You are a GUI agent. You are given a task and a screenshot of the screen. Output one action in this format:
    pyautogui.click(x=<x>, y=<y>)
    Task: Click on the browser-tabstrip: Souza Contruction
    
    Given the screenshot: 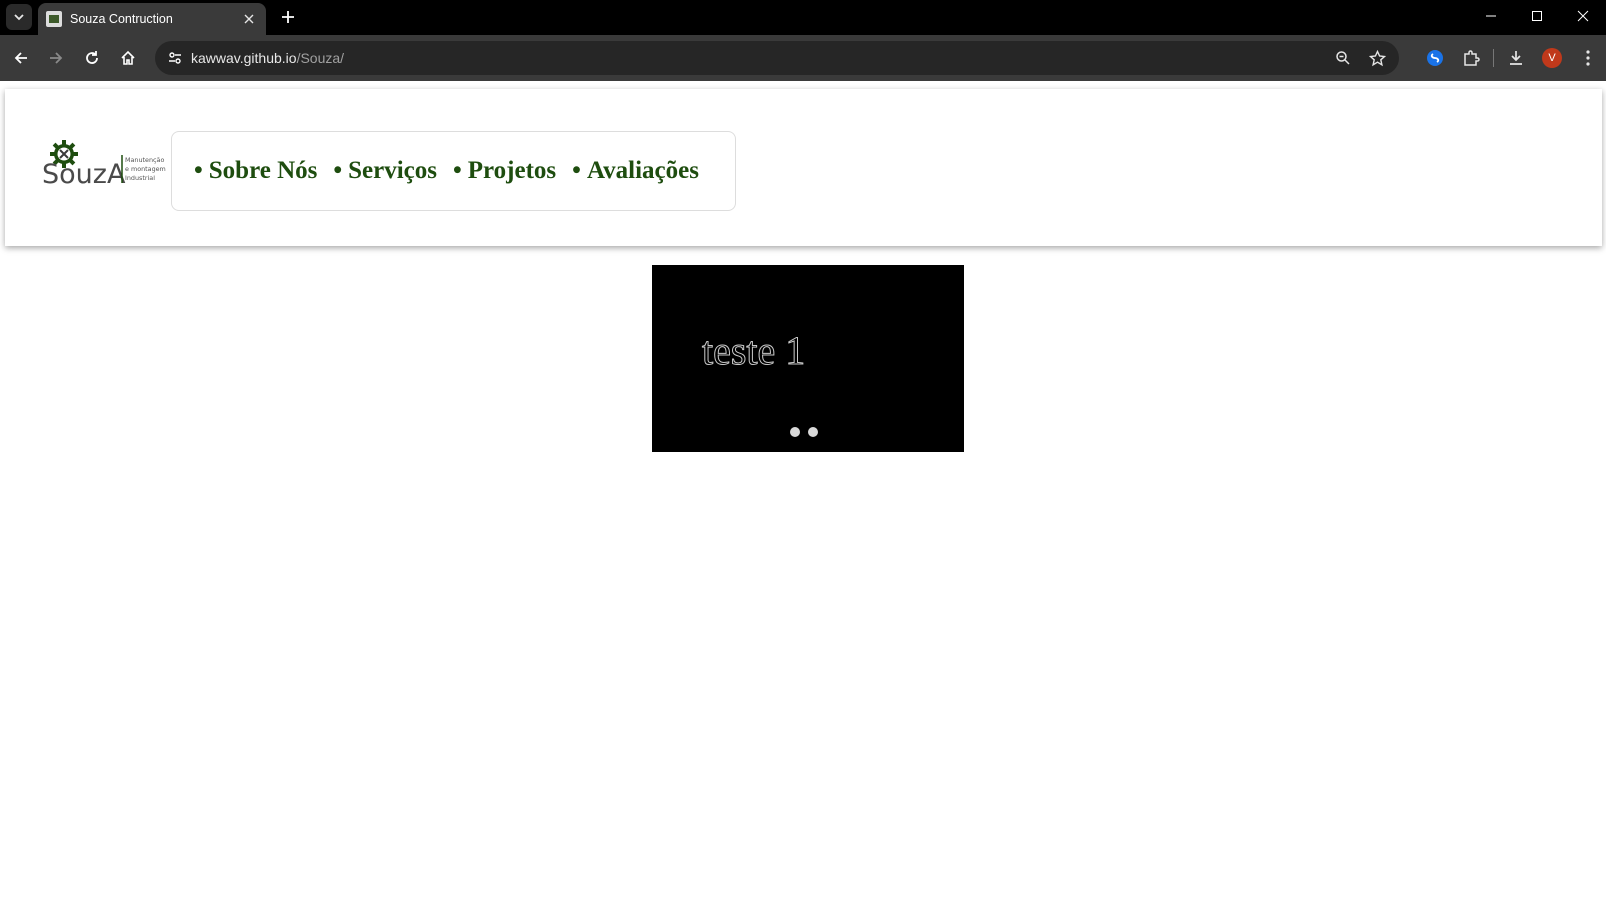 What is the action you would take?
    pyautogui.click(x=803, y=17)
    